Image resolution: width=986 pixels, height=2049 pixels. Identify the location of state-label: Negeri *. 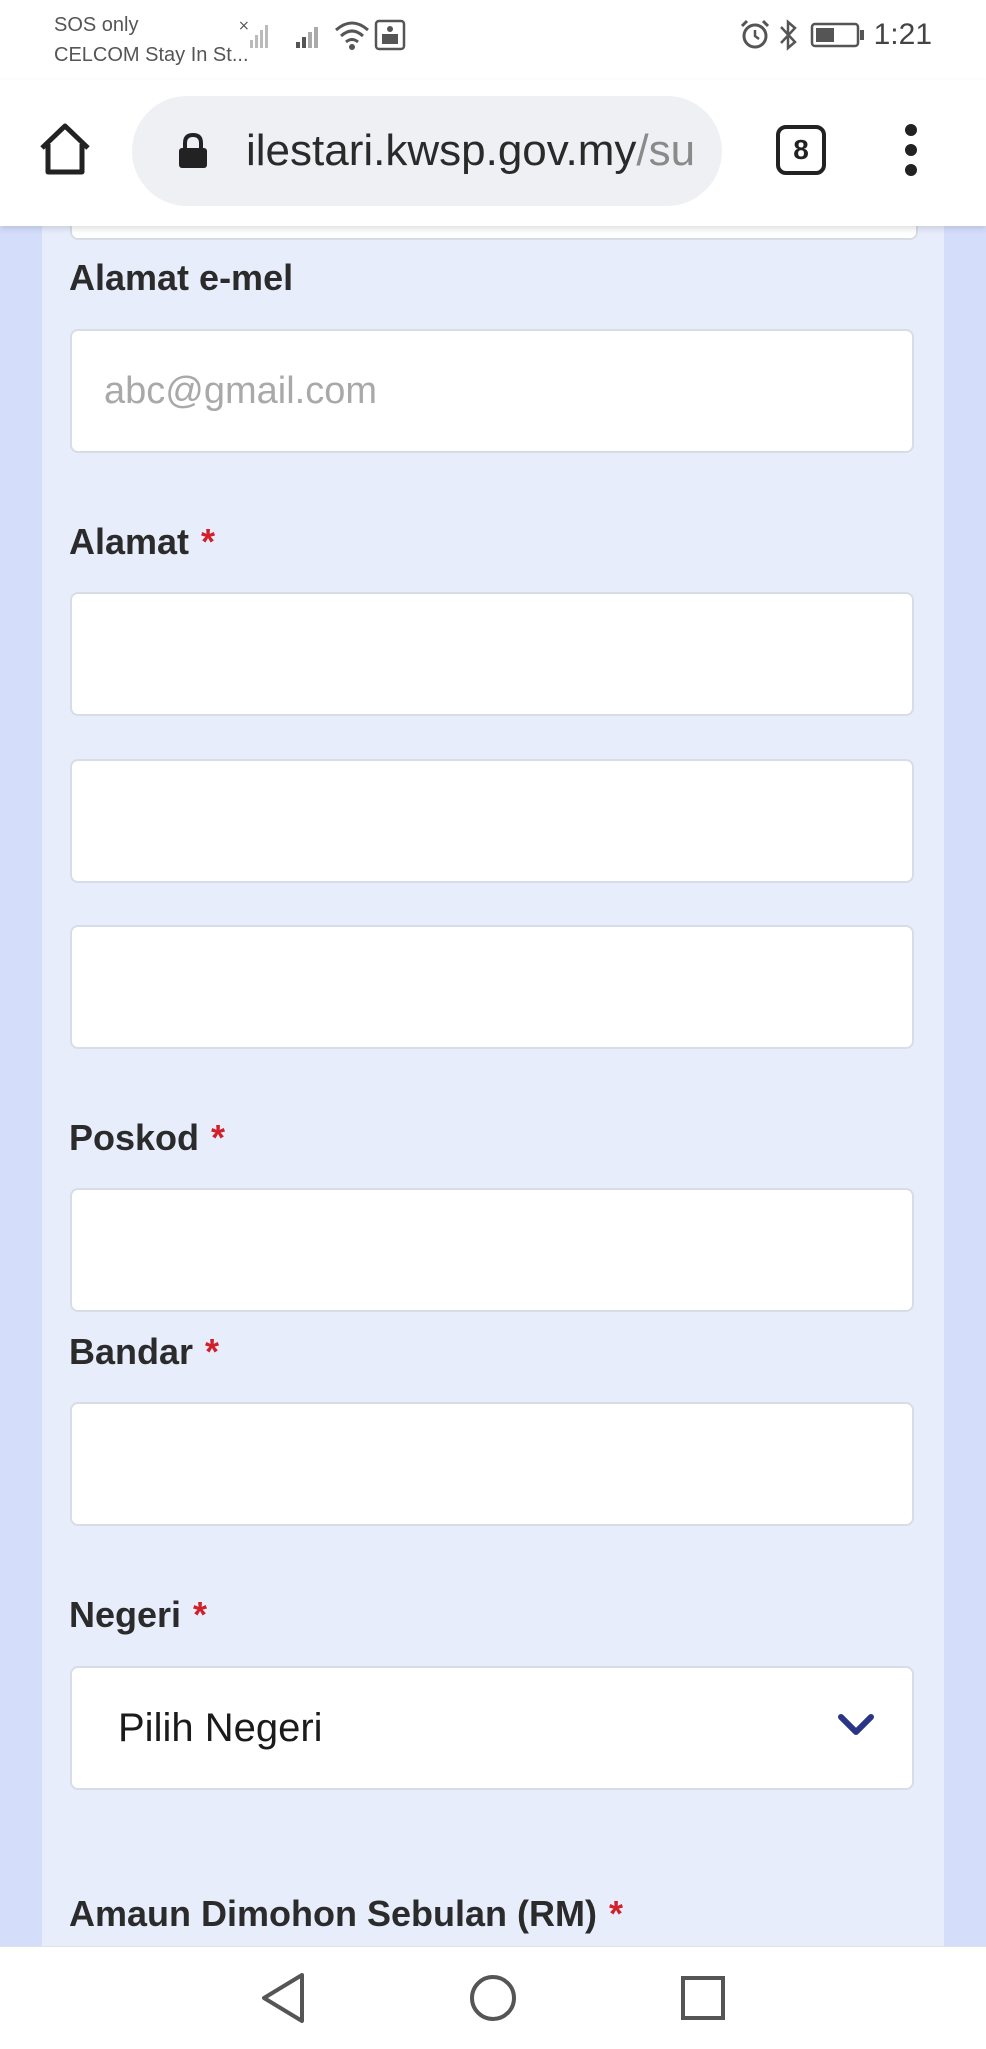
(138, 1614).